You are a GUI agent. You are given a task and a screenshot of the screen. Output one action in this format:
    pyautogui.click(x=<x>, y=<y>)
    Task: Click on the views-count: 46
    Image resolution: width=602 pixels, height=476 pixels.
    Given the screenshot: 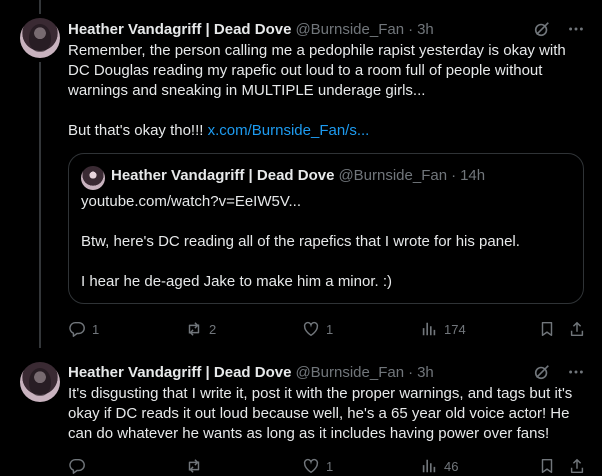 What is the action you would take?
    pyautogui.click(x=451, y=466)
    